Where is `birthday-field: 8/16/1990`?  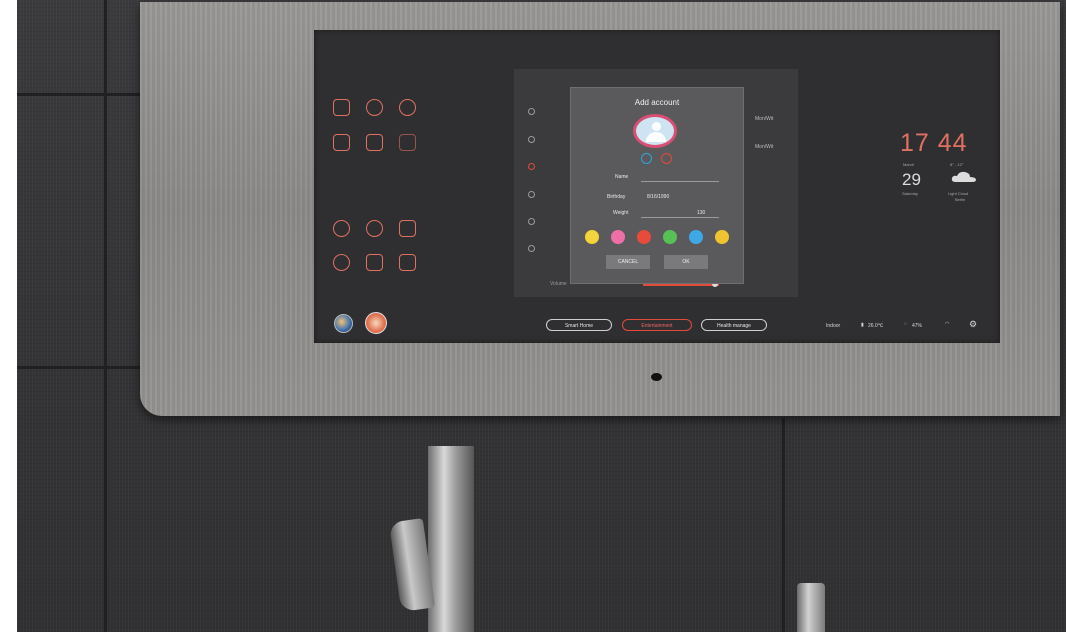
birthday-field: 8/16/1990 is located at coordinates (658, 197).